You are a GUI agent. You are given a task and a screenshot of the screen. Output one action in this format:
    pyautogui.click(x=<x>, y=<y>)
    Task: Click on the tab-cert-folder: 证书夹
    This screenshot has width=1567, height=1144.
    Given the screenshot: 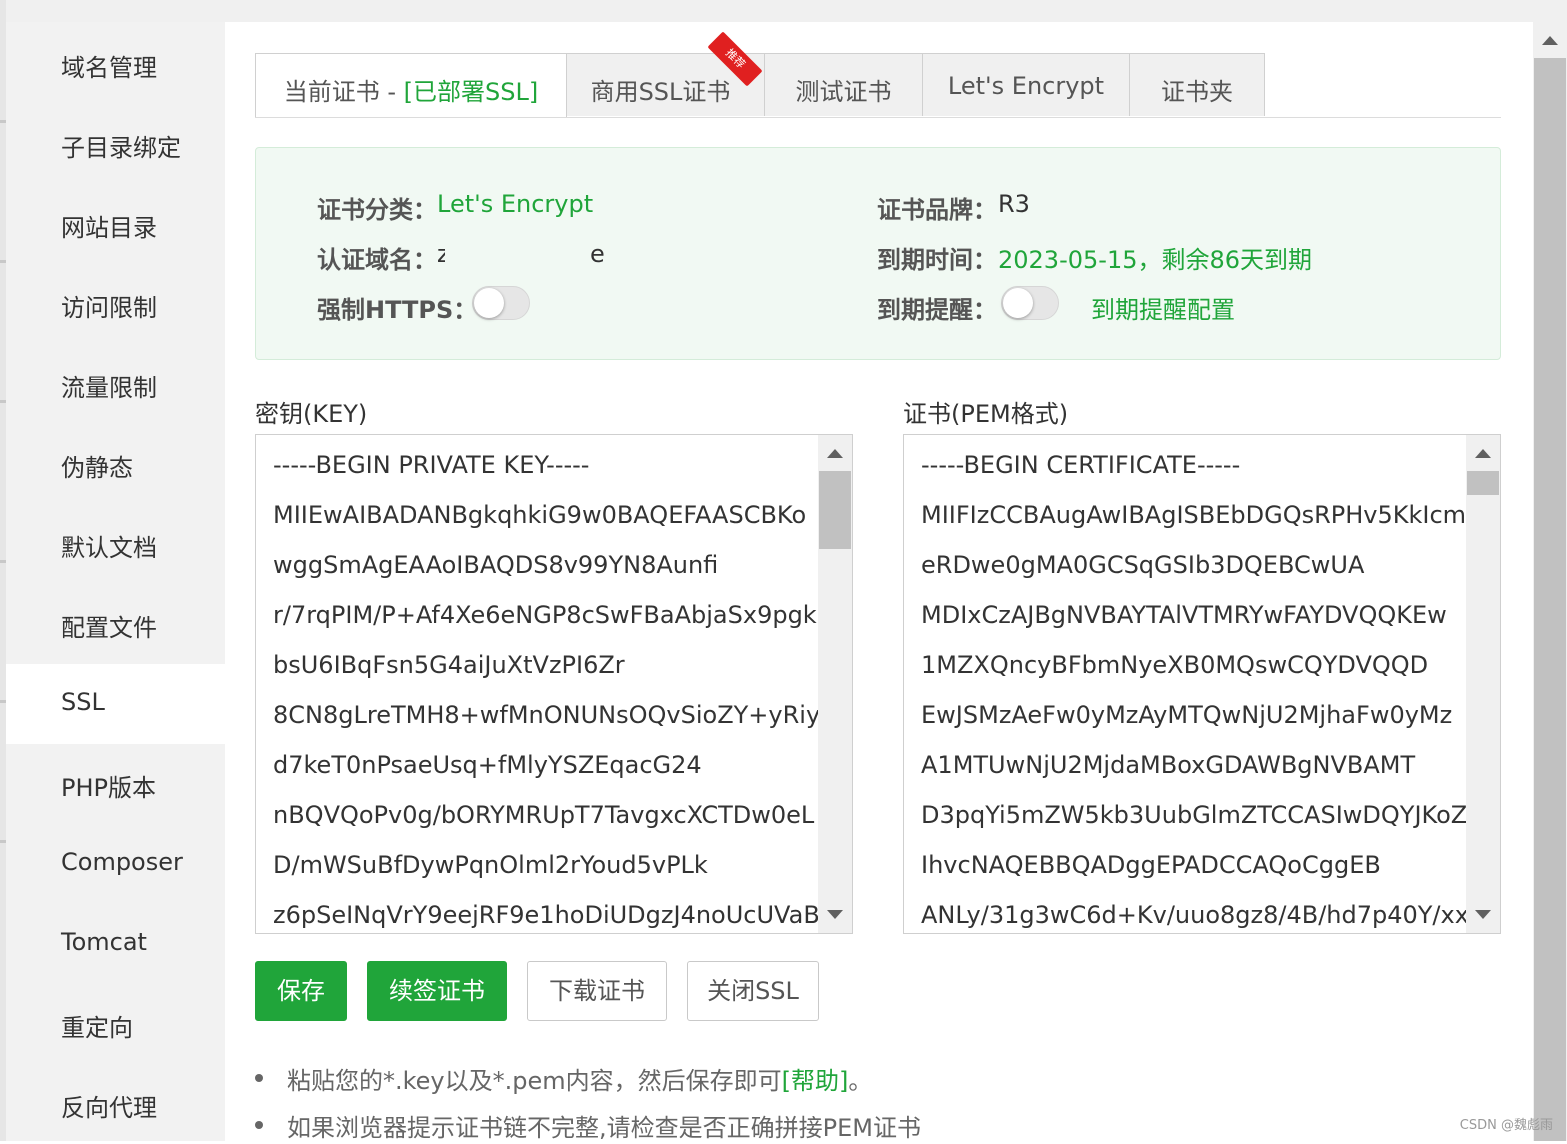 What is the action you would take?
    pyautogui.click(x=1197, y=84)
    